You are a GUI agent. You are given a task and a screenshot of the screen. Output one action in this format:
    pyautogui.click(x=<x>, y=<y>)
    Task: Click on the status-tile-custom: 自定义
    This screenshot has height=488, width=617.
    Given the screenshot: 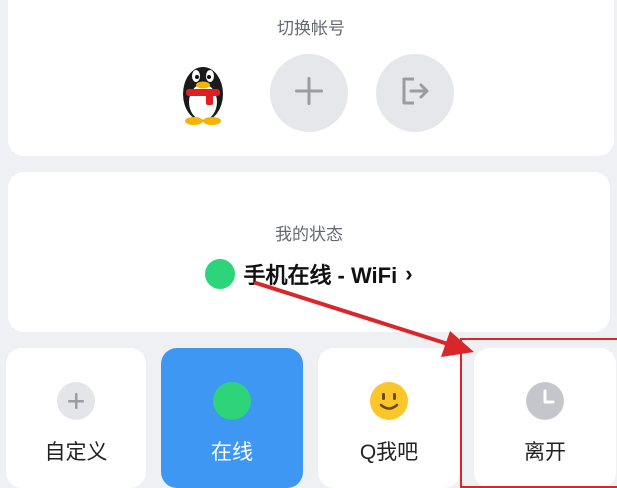 What is the action you would take?
    pyautogui.click(x=76, y=418)
    